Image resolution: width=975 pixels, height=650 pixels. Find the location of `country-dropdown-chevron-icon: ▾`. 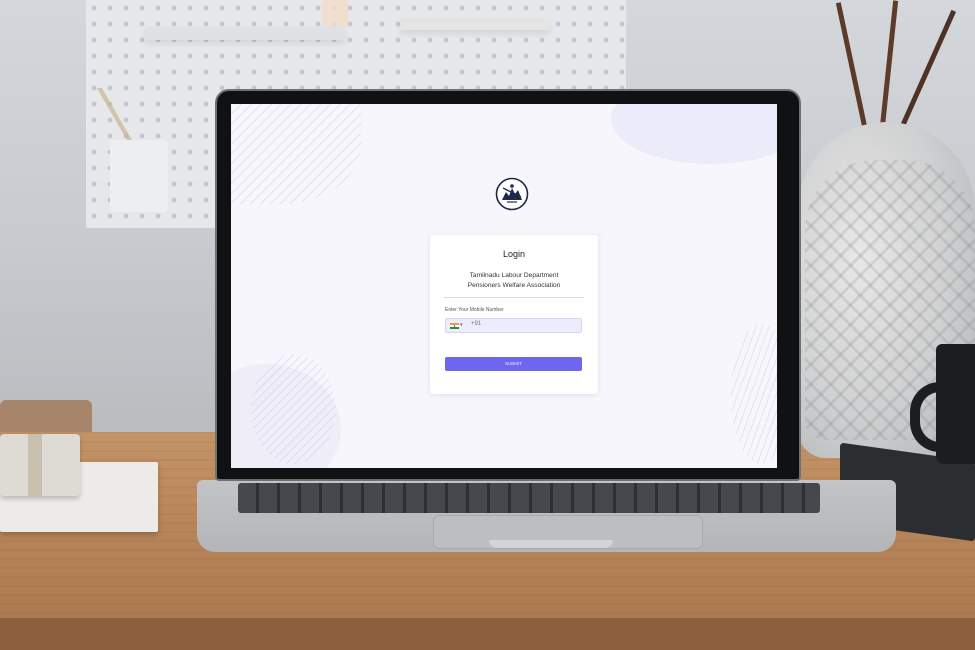

country-dropdown-chevron-icon: ▾ is located at coordinates (461, 325).